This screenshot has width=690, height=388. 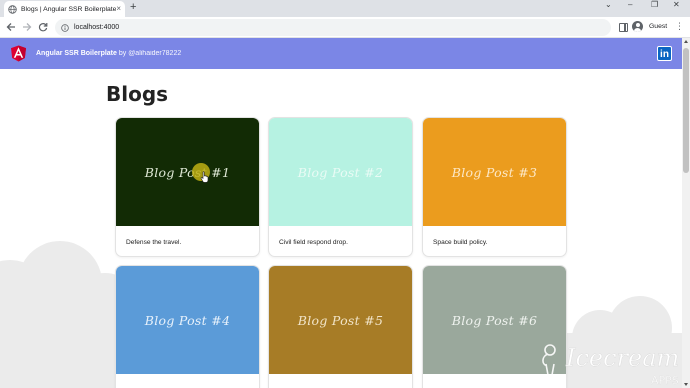 I want to click on blog-card-excerpt: Civil field respond drop., so click(x=313, y=242).